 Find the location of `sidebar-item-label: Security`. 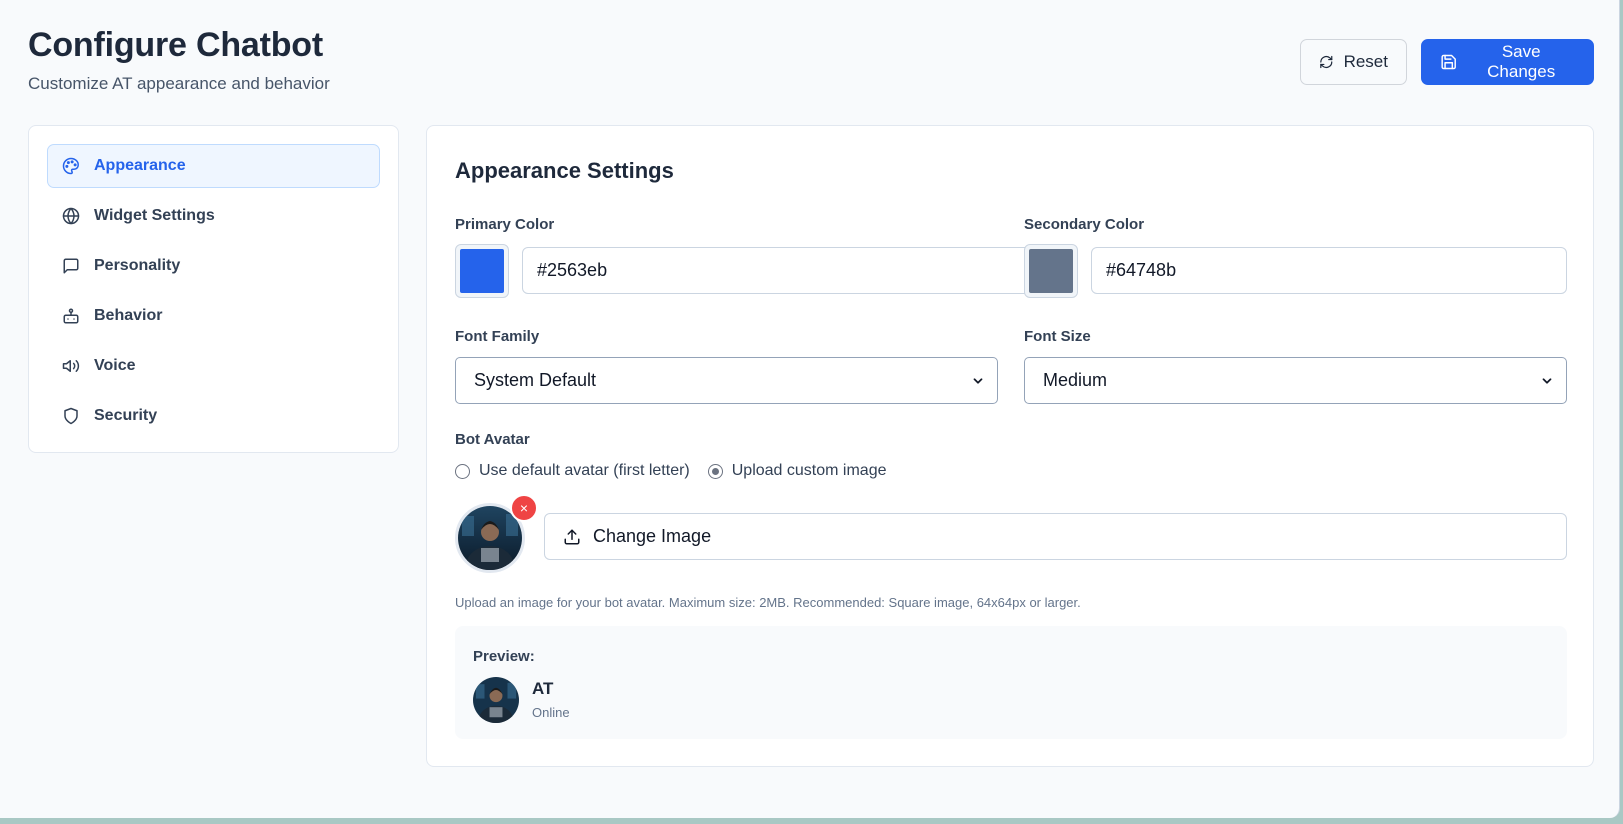

sidebar-item-label: Security is located at coordinates (126, 415).